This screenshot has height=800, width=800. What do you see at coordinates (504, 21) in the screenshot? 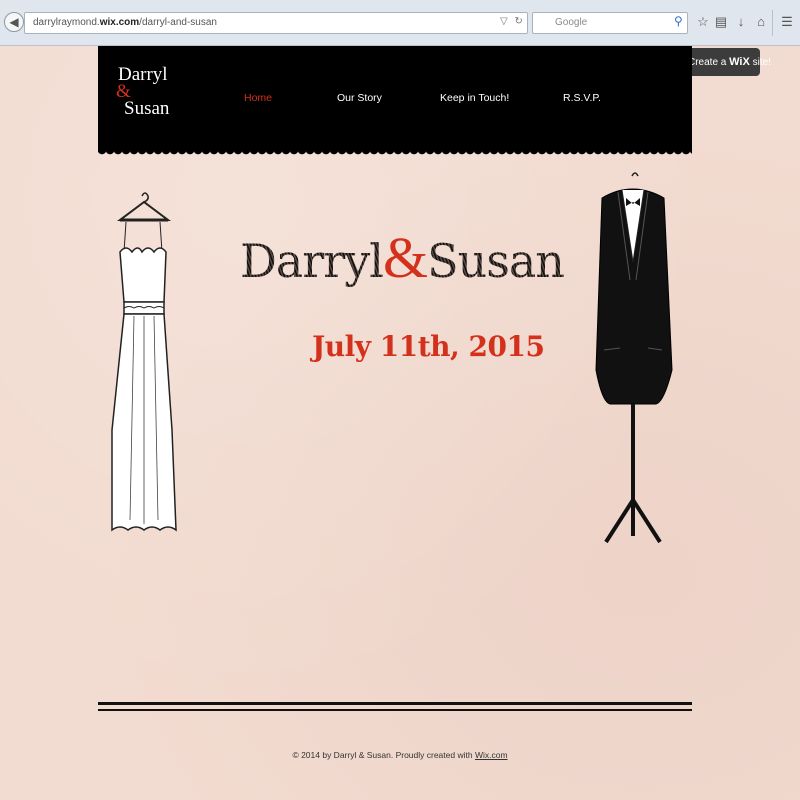
I see `dropdown-arrow-icon: ▽` at bounding box center [504, 21].